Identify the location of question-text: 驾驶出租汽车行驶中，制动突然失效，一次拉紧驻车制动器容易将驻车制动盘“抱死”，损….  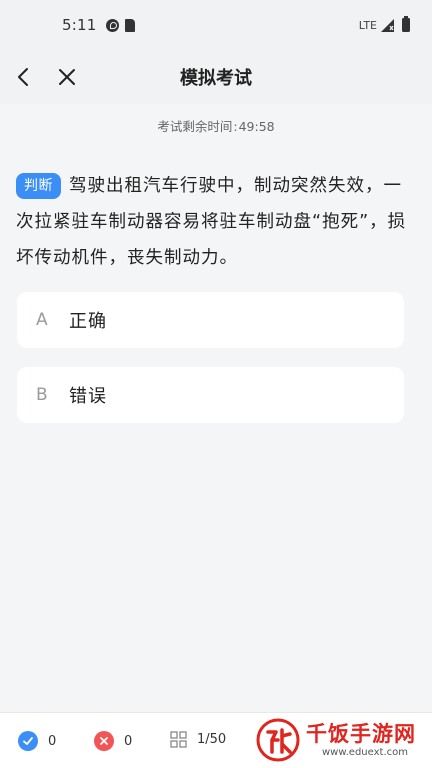
(211, 222).